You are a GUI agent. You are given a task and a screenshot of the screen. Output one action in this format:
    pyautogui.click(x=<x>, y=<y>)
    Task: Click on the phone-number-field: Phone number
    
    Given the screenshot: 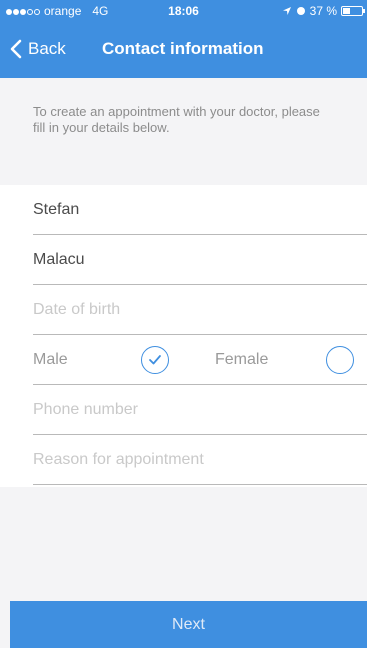 What is the action you would take?
    pyautogui.click(x=200, y=410)
    